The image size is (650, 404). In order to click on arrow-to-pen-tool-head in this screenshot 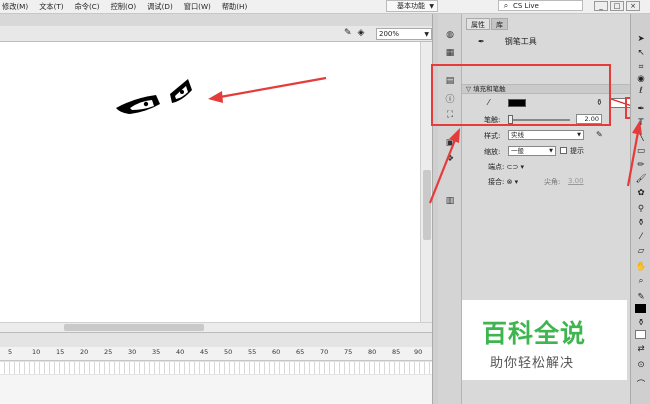, I will do `click(637, 127)`.